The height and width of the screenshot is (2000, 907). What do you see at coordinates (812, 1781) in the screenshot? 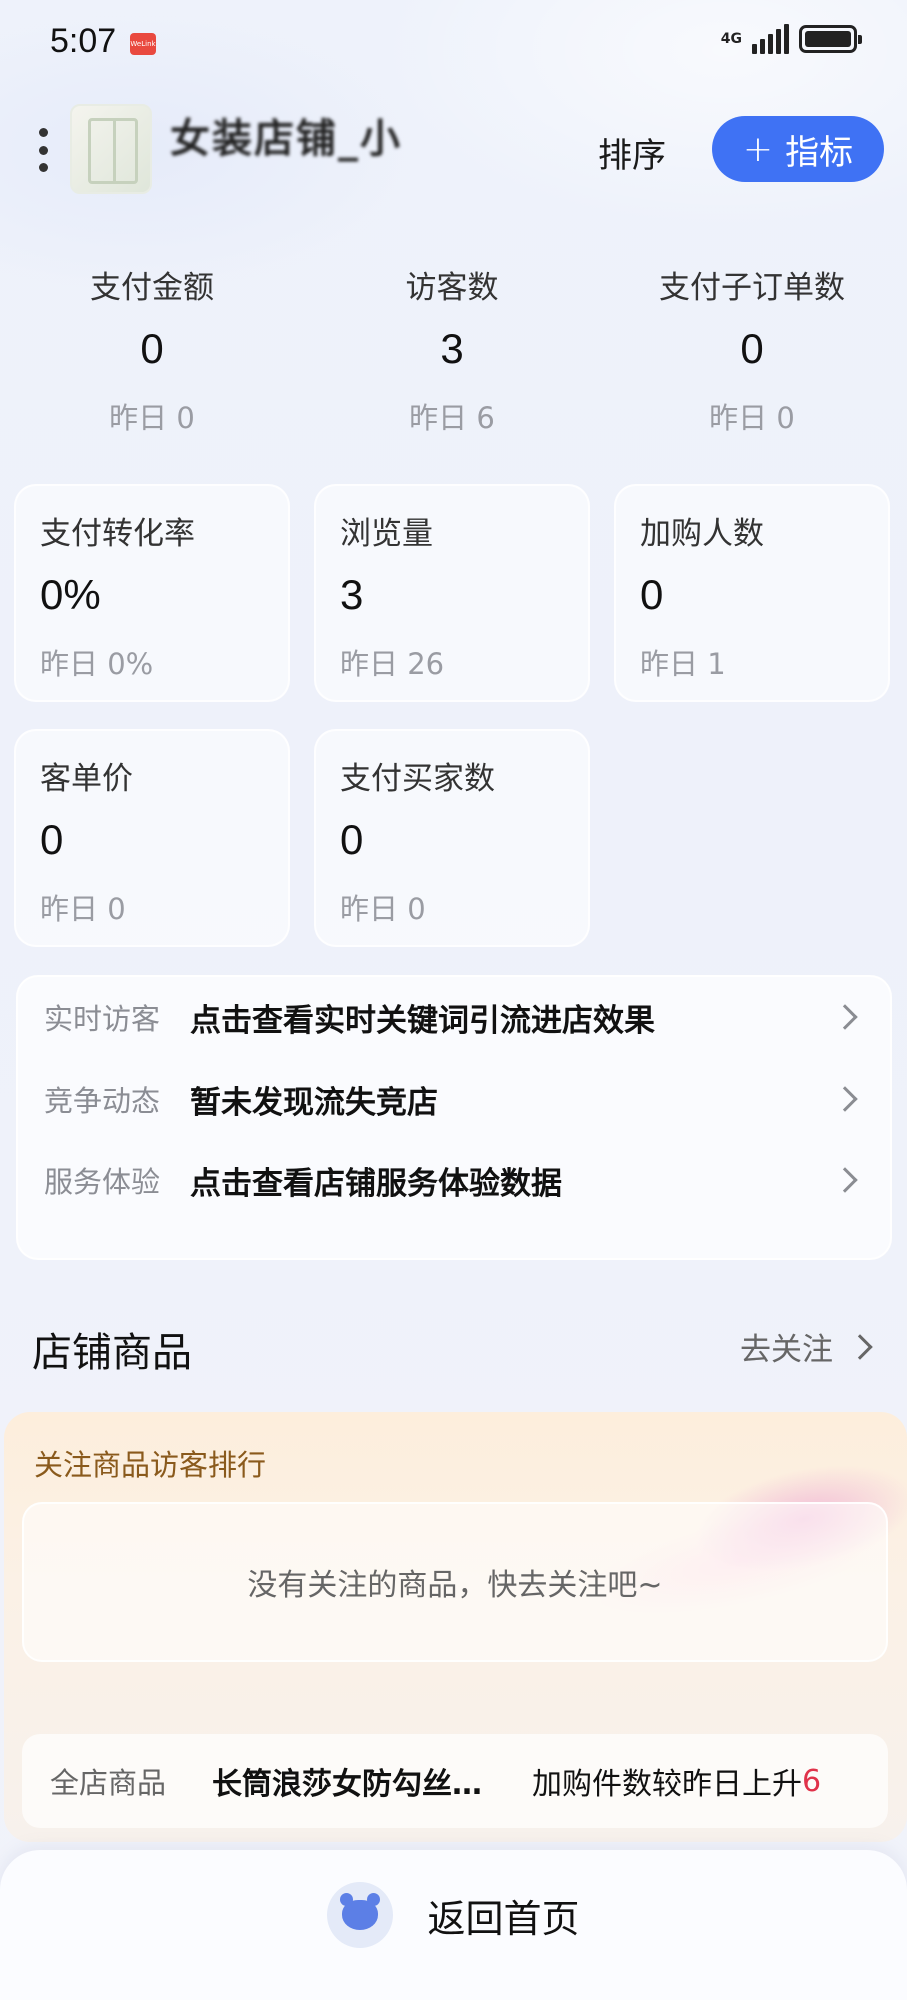
I see `goods-row-number: 6` at bounding box center [812, 1781].